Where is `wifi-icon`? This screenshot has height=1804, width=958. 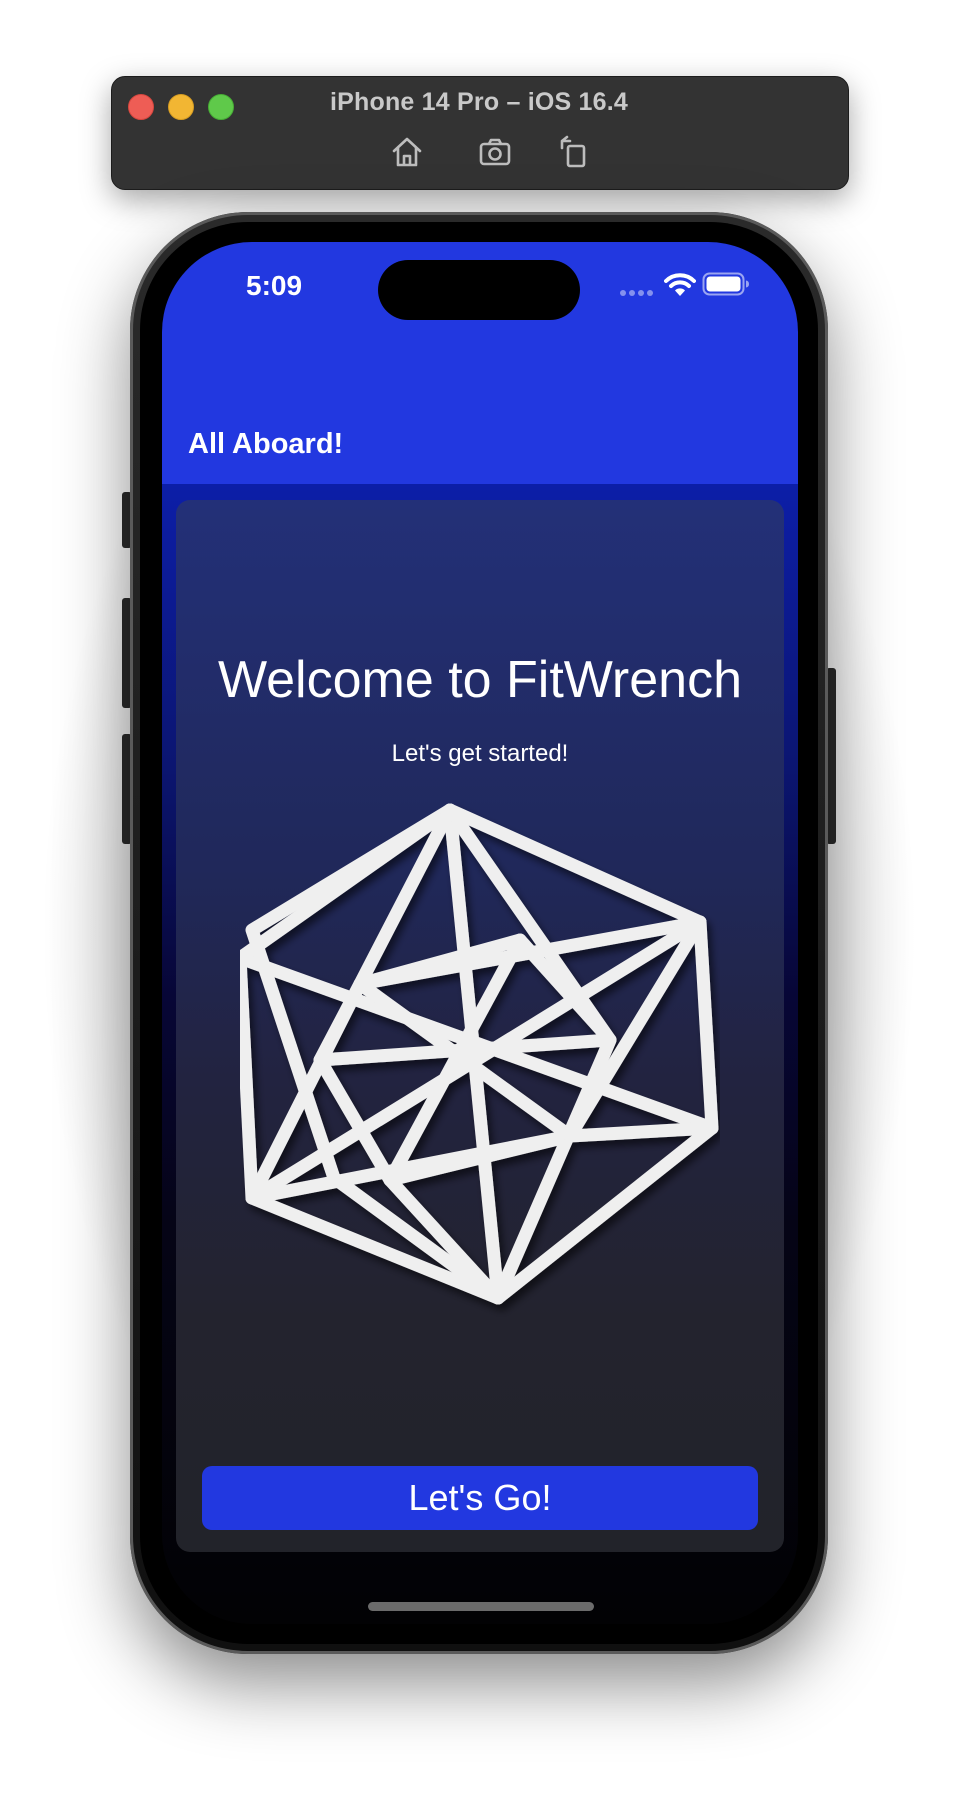
wifi-icon is located at coordinates (680, 285).